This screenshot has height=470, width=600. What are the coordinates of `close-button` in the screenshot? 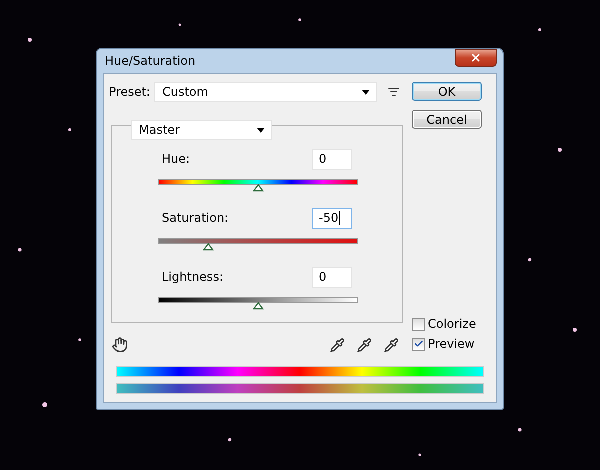 It's located at (476, 58).